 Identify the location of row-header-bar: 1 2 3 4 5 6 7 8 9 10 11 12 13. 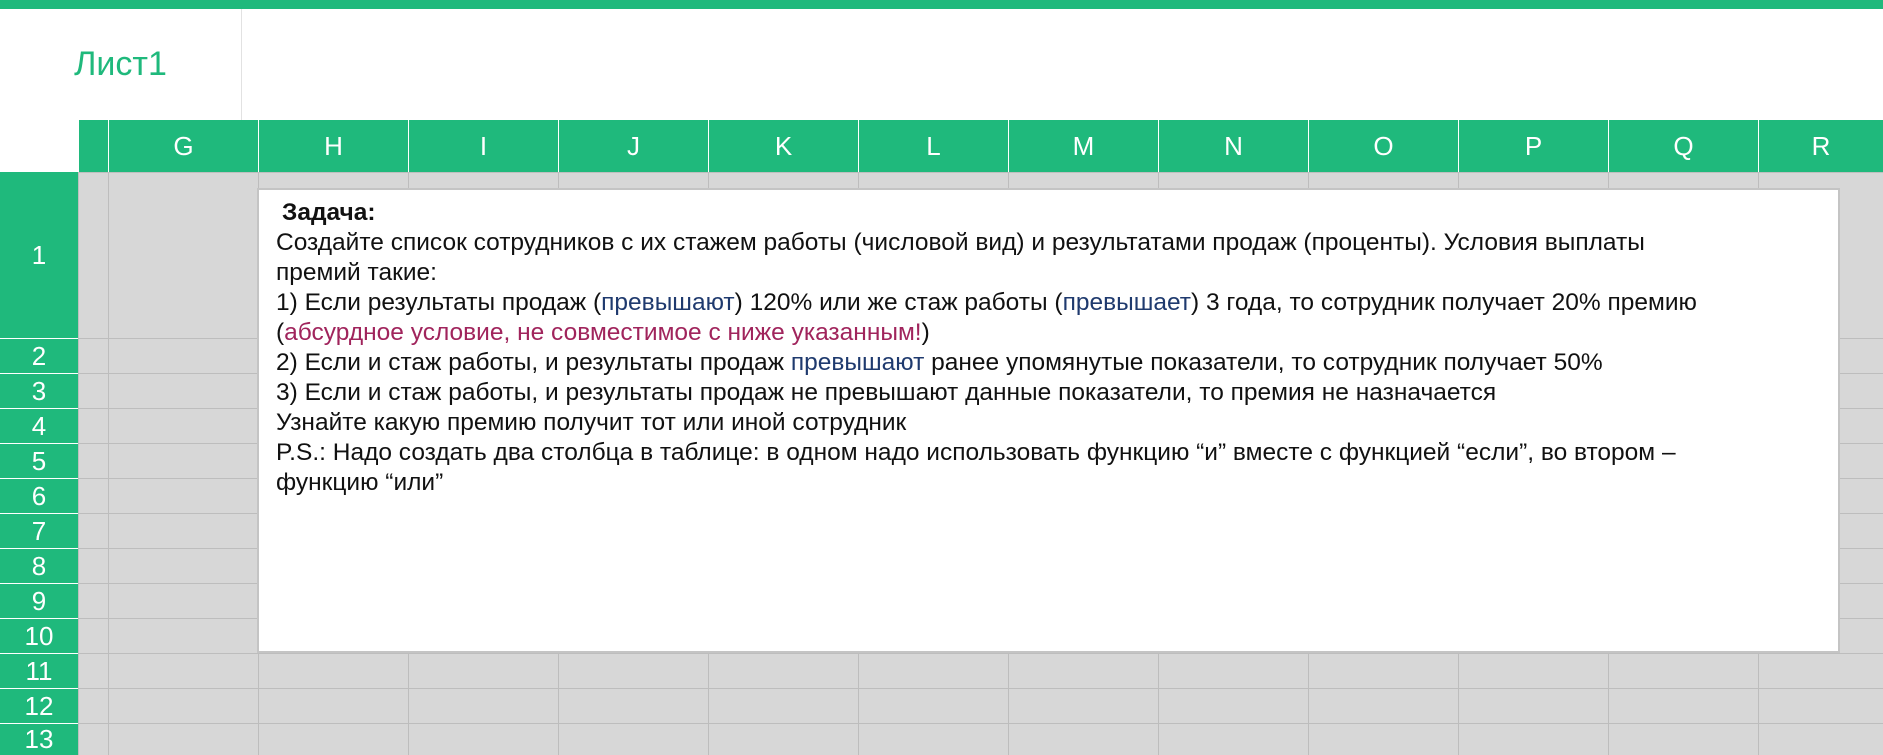
(39, 463).